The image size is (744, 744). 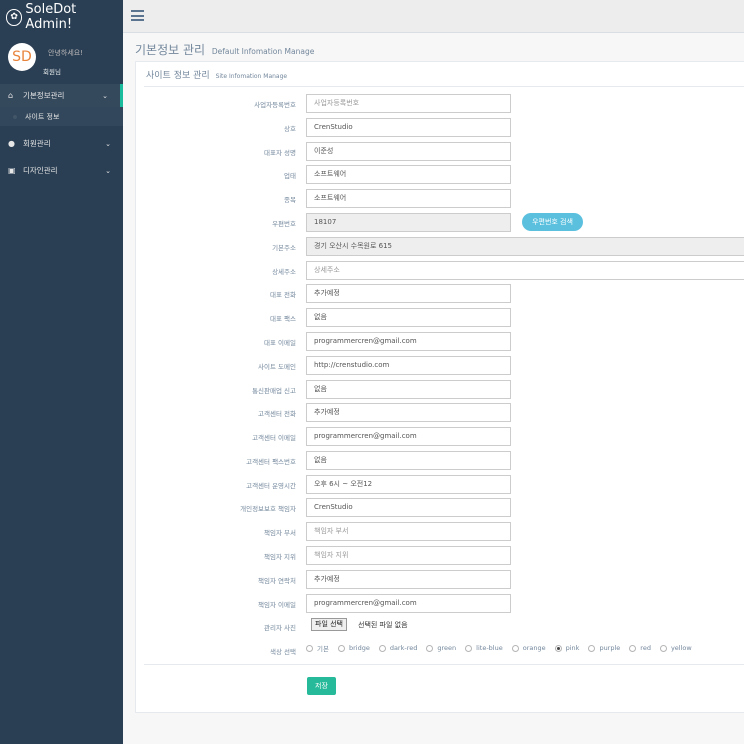 I want to click on menu-toggle-icon, so click(x=137, y=15).